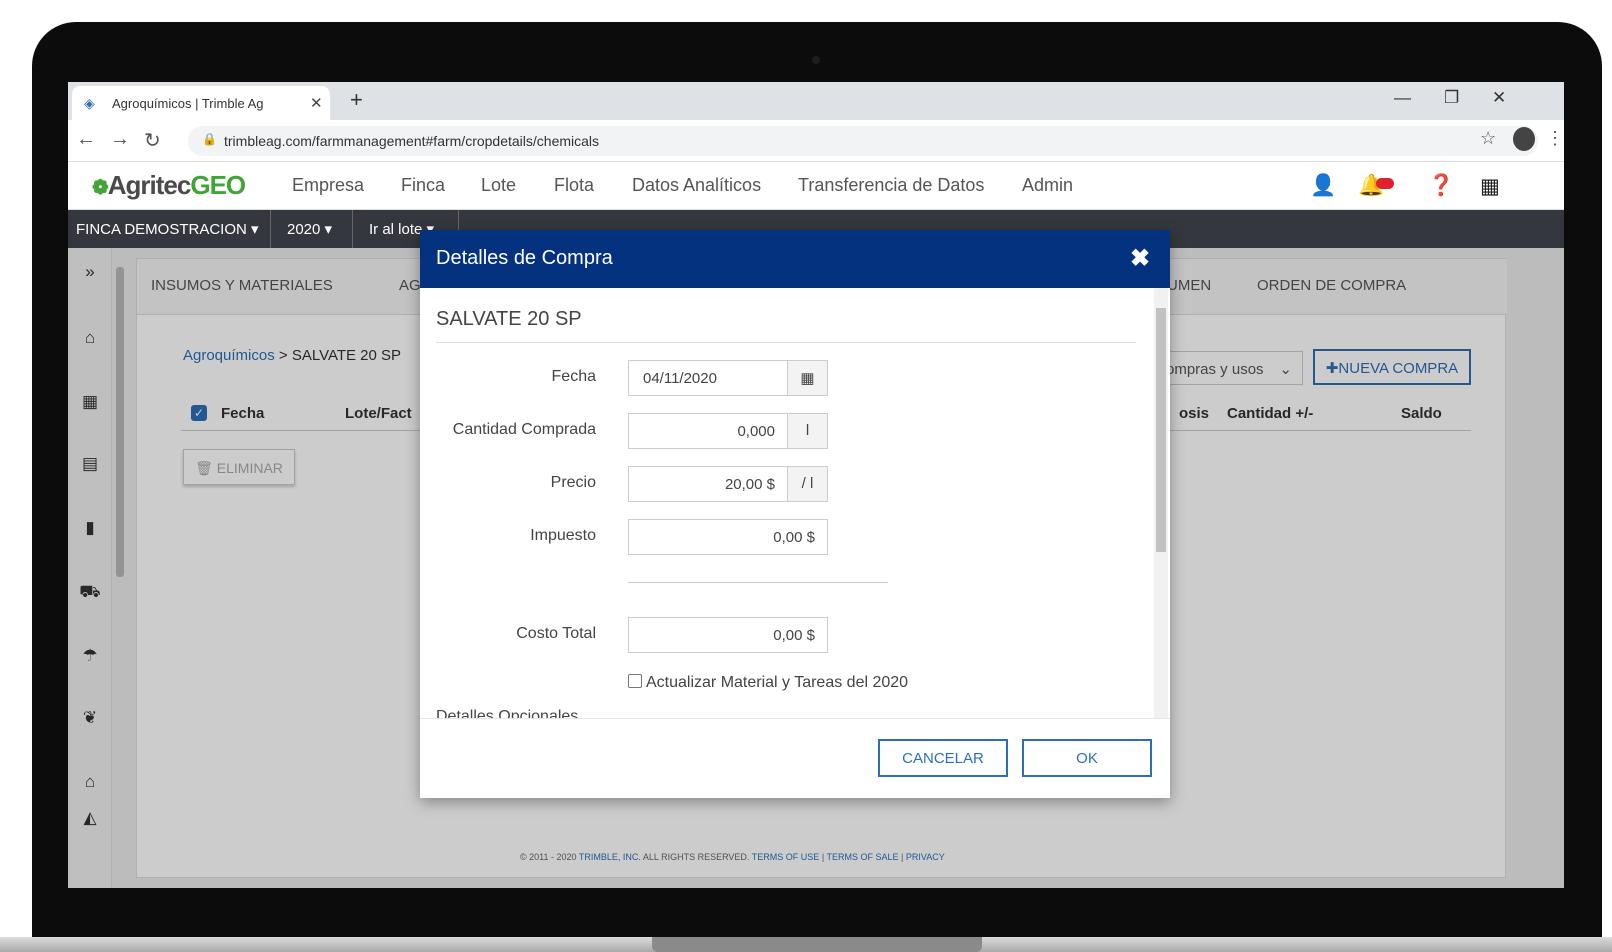 The height and width of the screenshot is (952, 1612). What do you see at coordinates (807, 378) in the screenshot?
I see `calendar-icon: ▦` at bounding box center [807, 378].